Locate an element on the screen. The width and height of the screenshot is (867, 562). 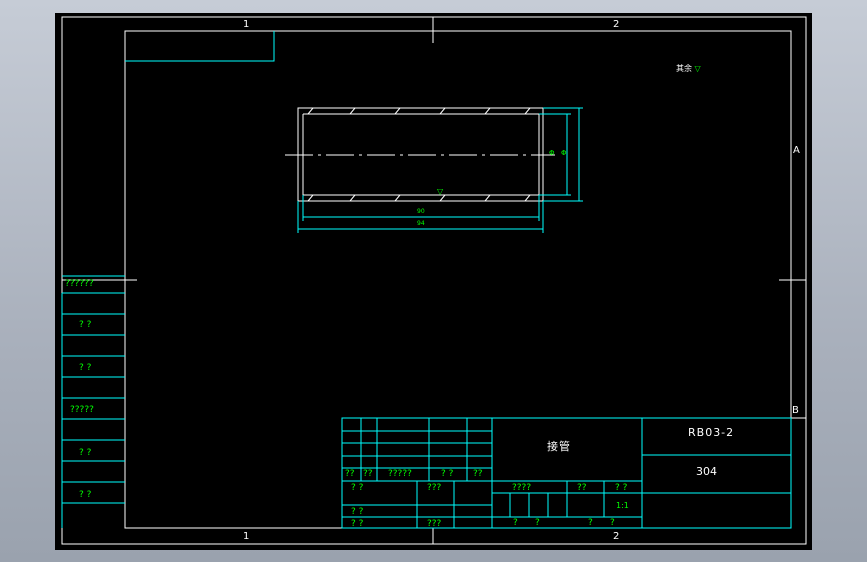
material: 304 is located at coordinates (706, 471).